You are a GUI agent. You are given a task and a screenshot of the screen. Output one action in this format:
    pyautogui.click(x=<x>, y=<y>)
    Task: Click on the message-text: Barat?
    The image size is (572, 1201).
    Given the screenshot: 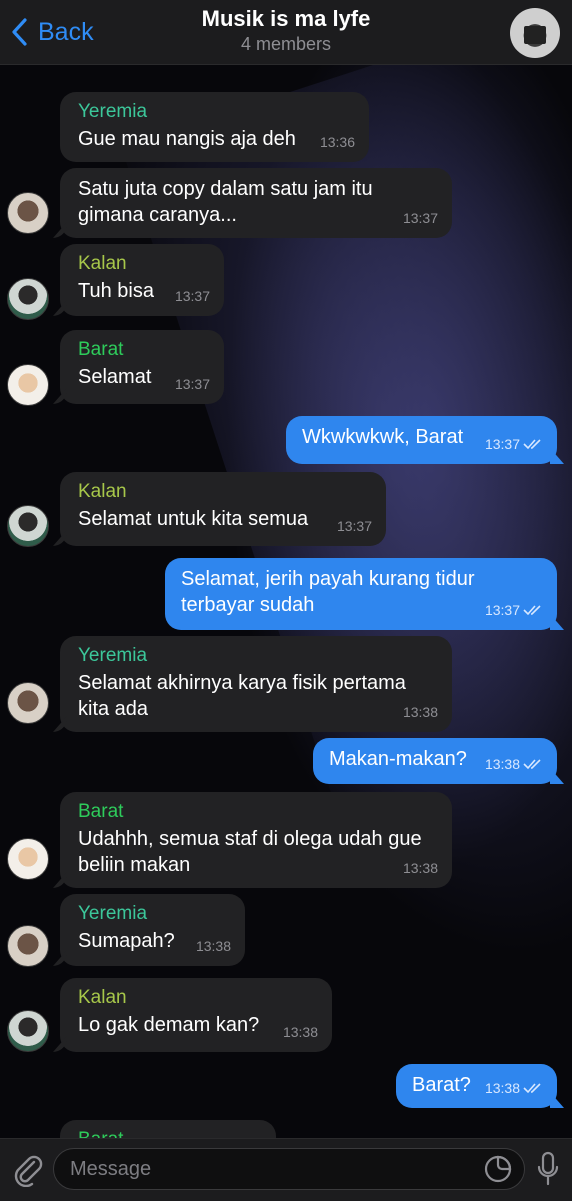 What is the action you would take?
    pyautogui.click(x=441, y=1085)
    